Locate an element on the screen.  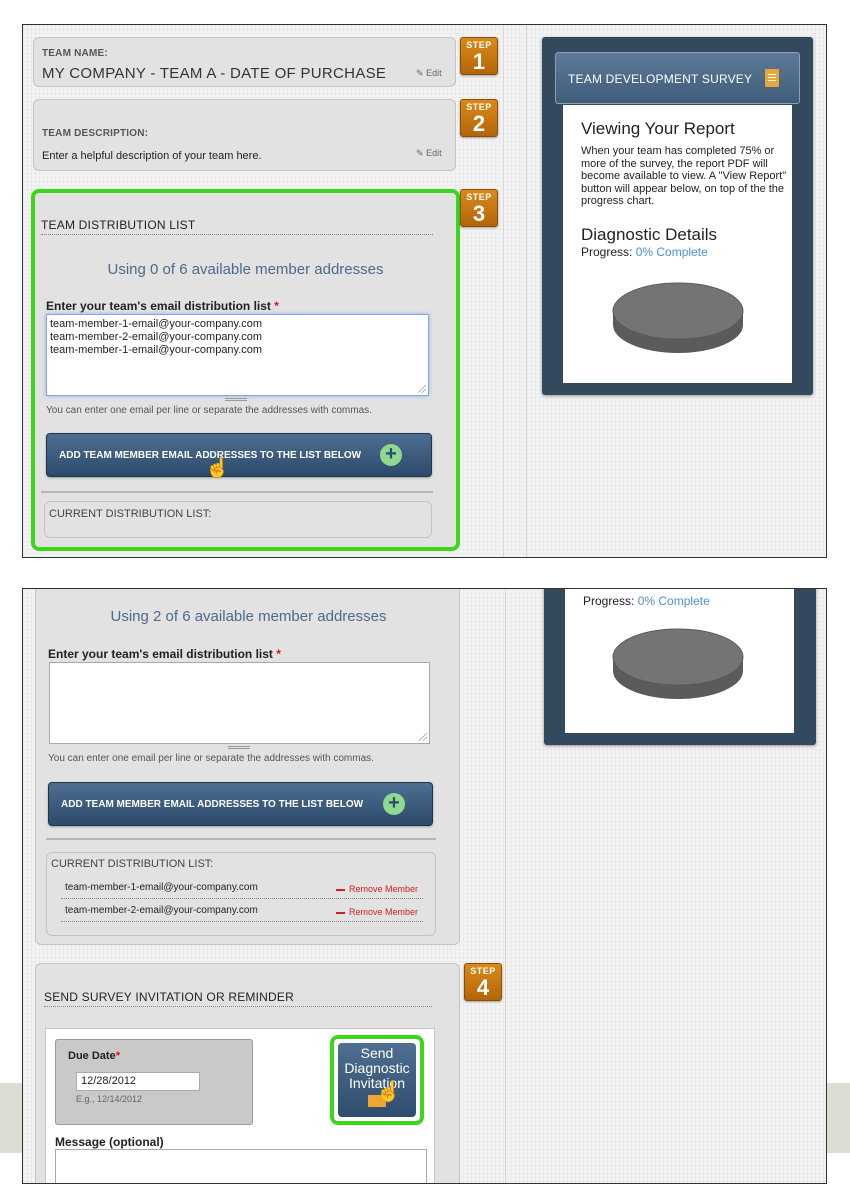
due-date-label: Due Date* is located at coordinates (94, 1056).